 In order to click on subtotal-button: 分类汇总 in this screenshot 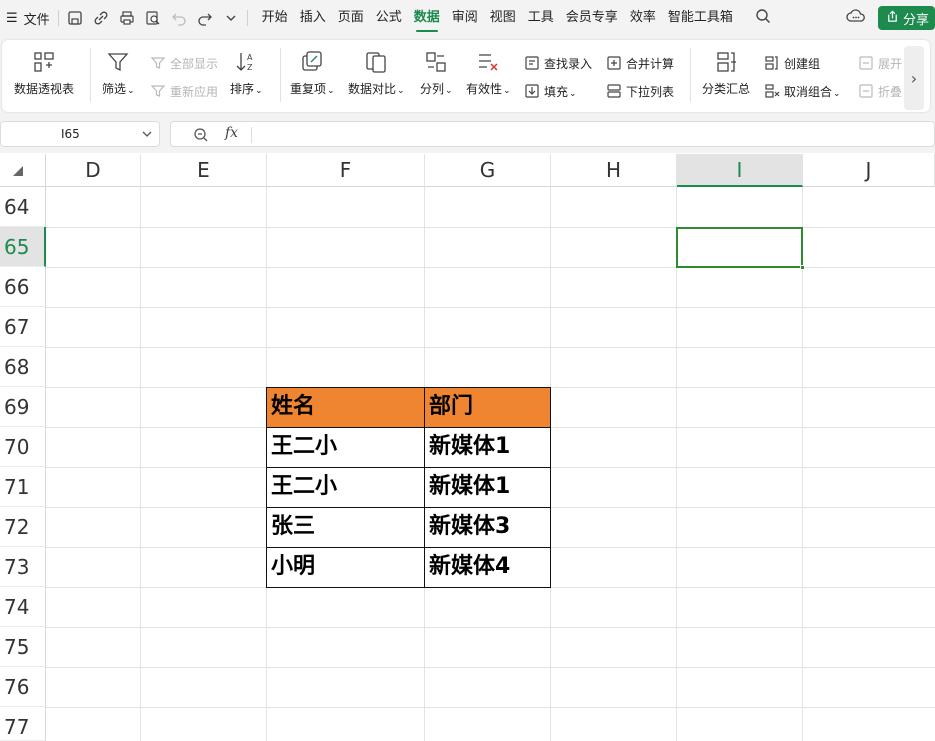, I will do `click(726, 73)`.